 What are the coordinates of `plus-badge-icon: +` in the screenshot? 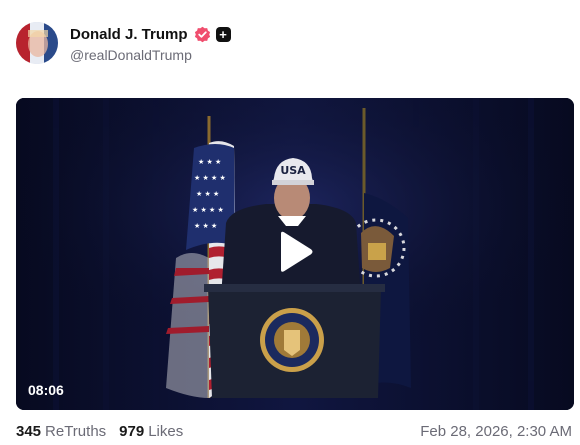 It's located at (223, 34).